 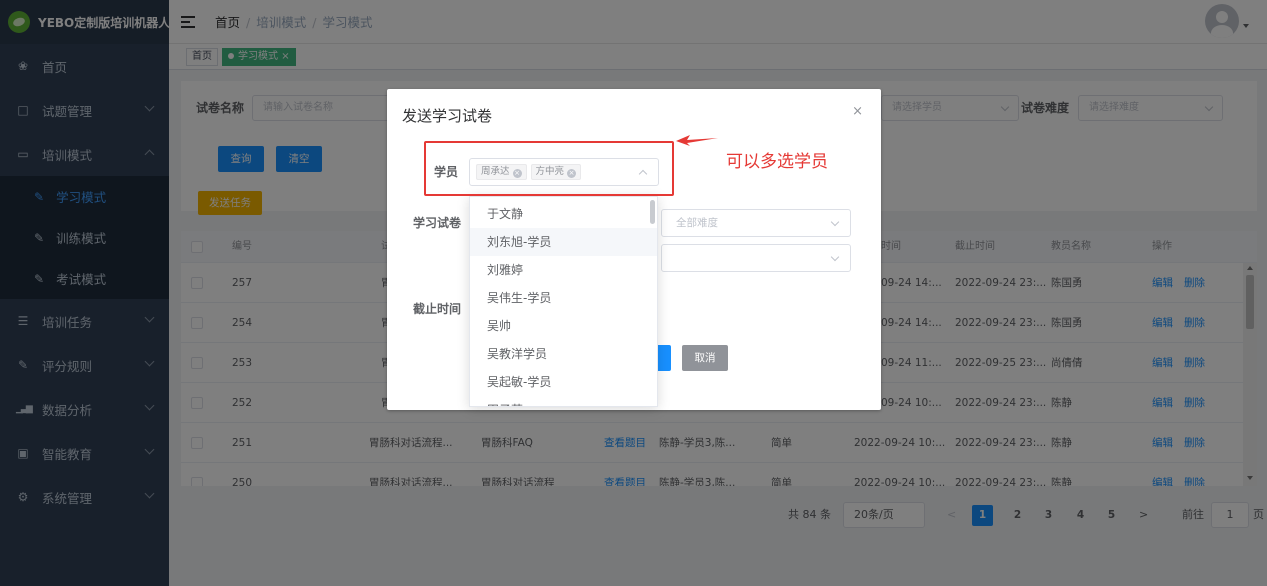 I want to click on dropdown-option: 吴帅, so click(x=563, y=326).